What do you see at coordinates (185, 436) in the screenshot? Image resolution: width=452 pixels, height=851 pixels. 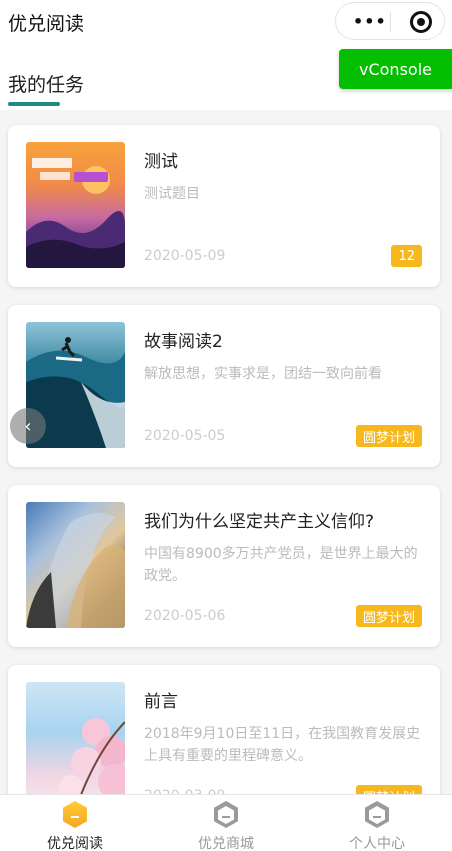 I see `task-date: 2020-05-05` at bounding box center [185, 436].